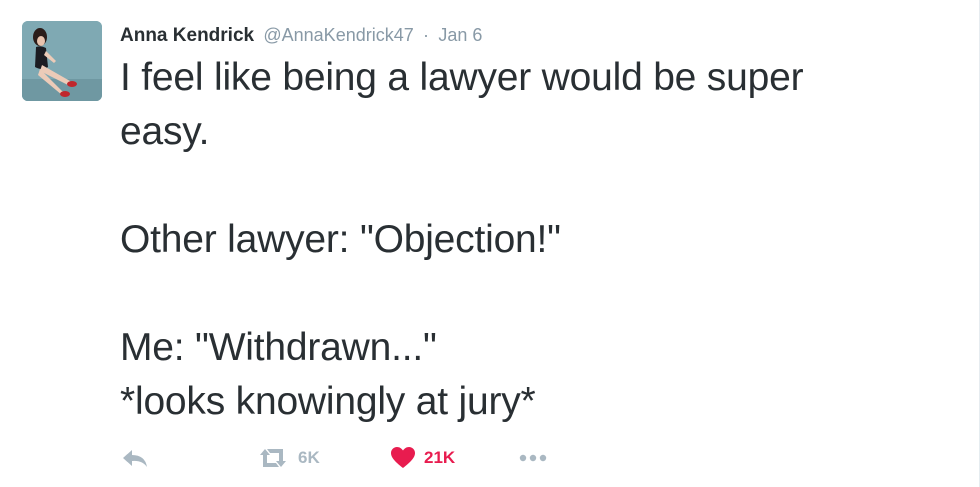 Image resolution: width=980 pixels, height=487 pixels. What do you see at coordinates (460, 35) in the screenshot?
I see `tweet-timestamp: Jan 6` at bounding box center [460, 35].